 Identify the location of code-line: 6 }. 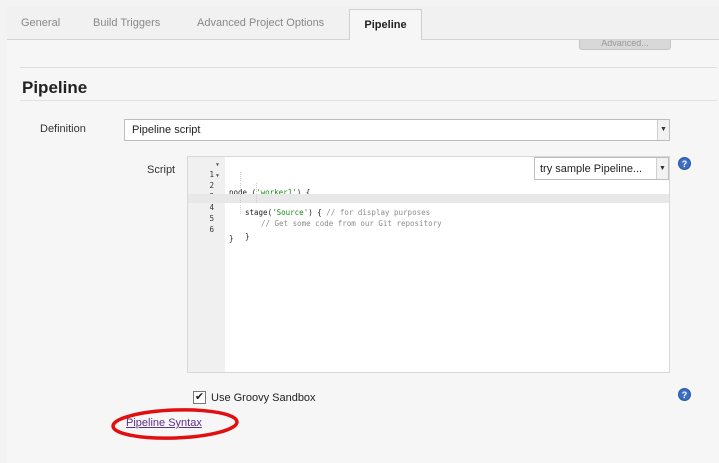
(428, 229).